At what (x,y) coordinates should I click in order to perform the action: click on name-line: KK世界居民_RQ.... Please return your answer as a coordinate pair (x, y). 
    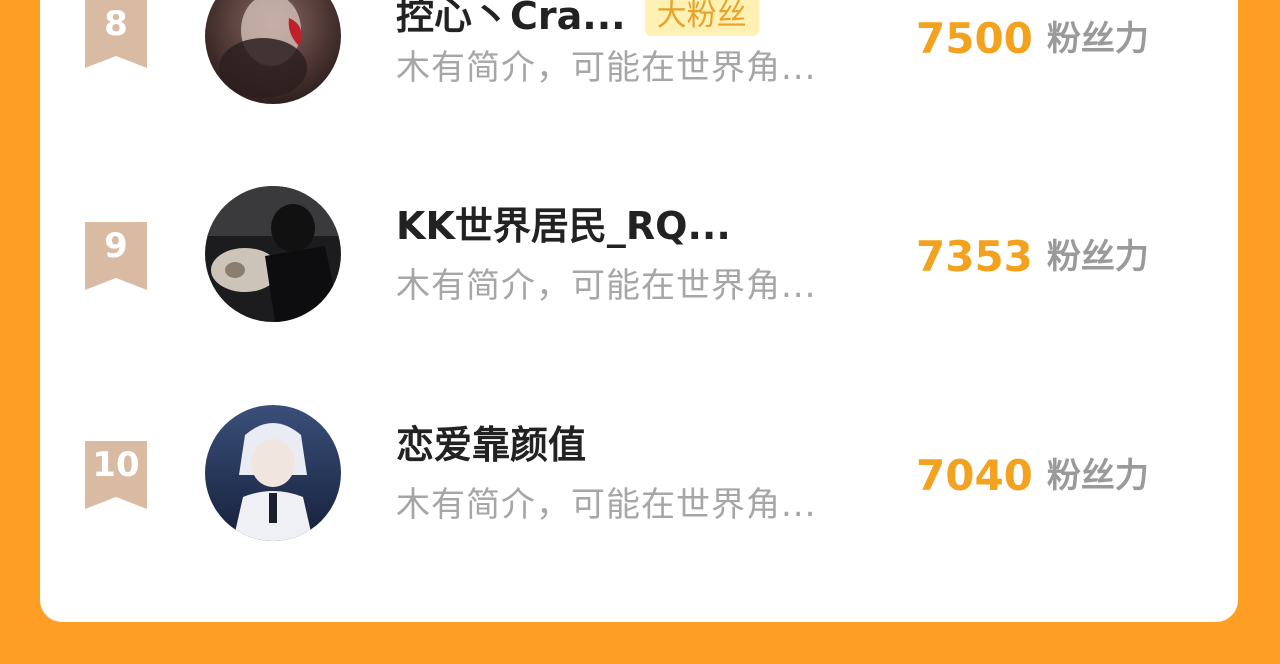
    Looking at the image, I should click on (563, 226).